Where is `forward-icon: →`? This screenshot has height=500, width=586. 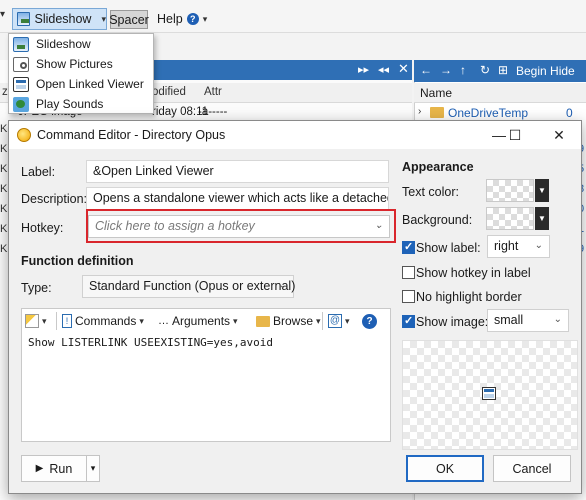
forward-icon: → is located at coordinates (446, 70).